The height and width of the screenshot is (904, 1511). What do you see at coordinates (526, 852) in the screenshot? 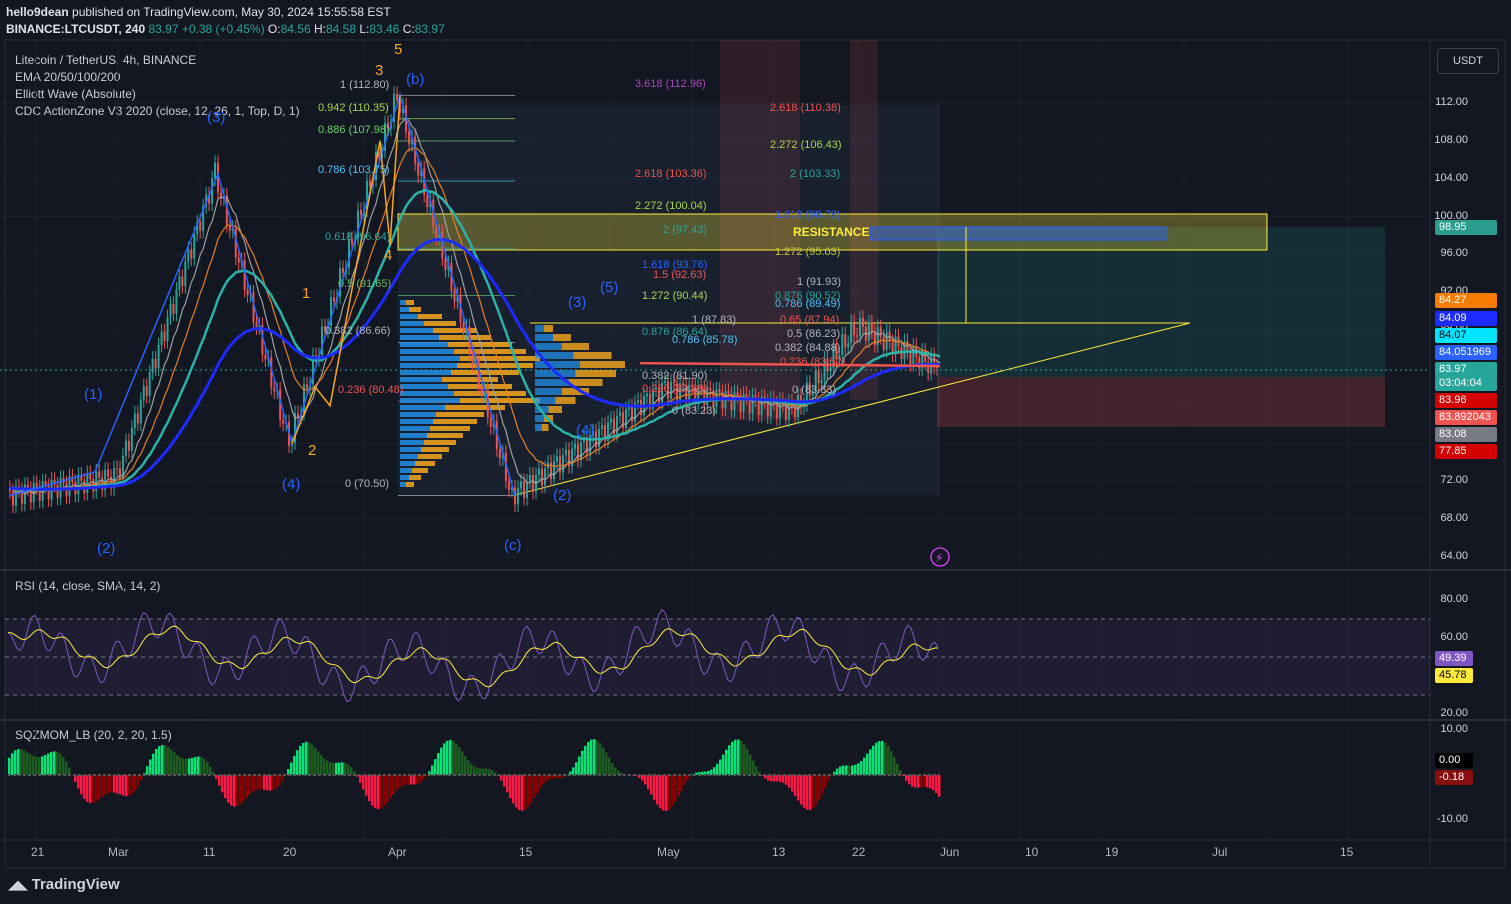
I see `time-axis-label: 15` at bounding box center [526, 852].